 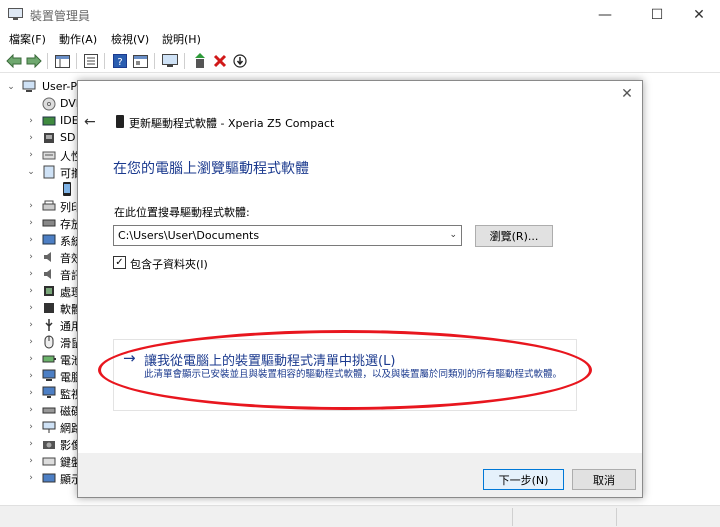 I want to click on window-view-icon, so click(x=140, y=61).